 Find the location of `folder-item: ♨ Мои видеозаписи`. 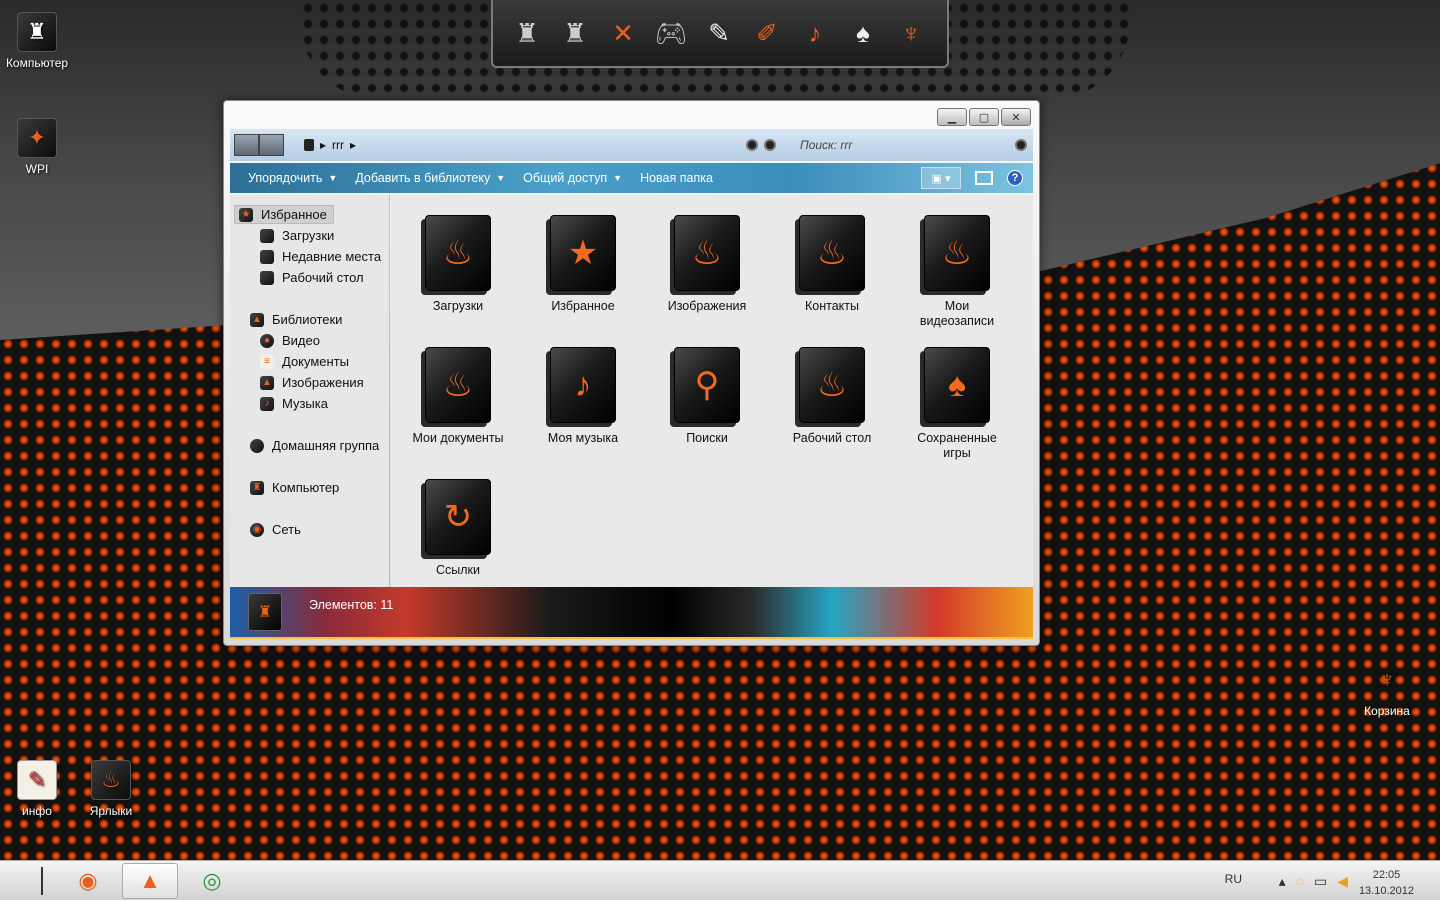

folder-item: ♨ Мои видеозаписи is located at coordinates (957, 272).